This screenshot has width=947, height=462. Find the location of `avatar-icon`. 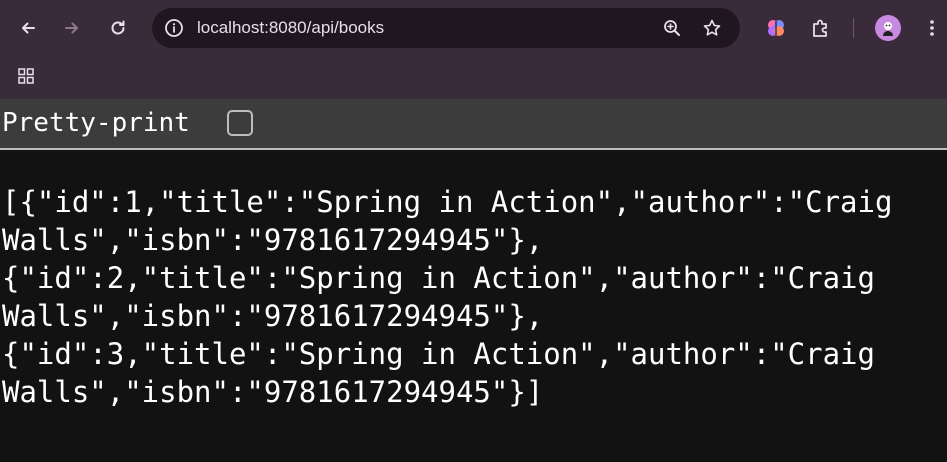

avatar-icon is located at coordinates (888, 29).